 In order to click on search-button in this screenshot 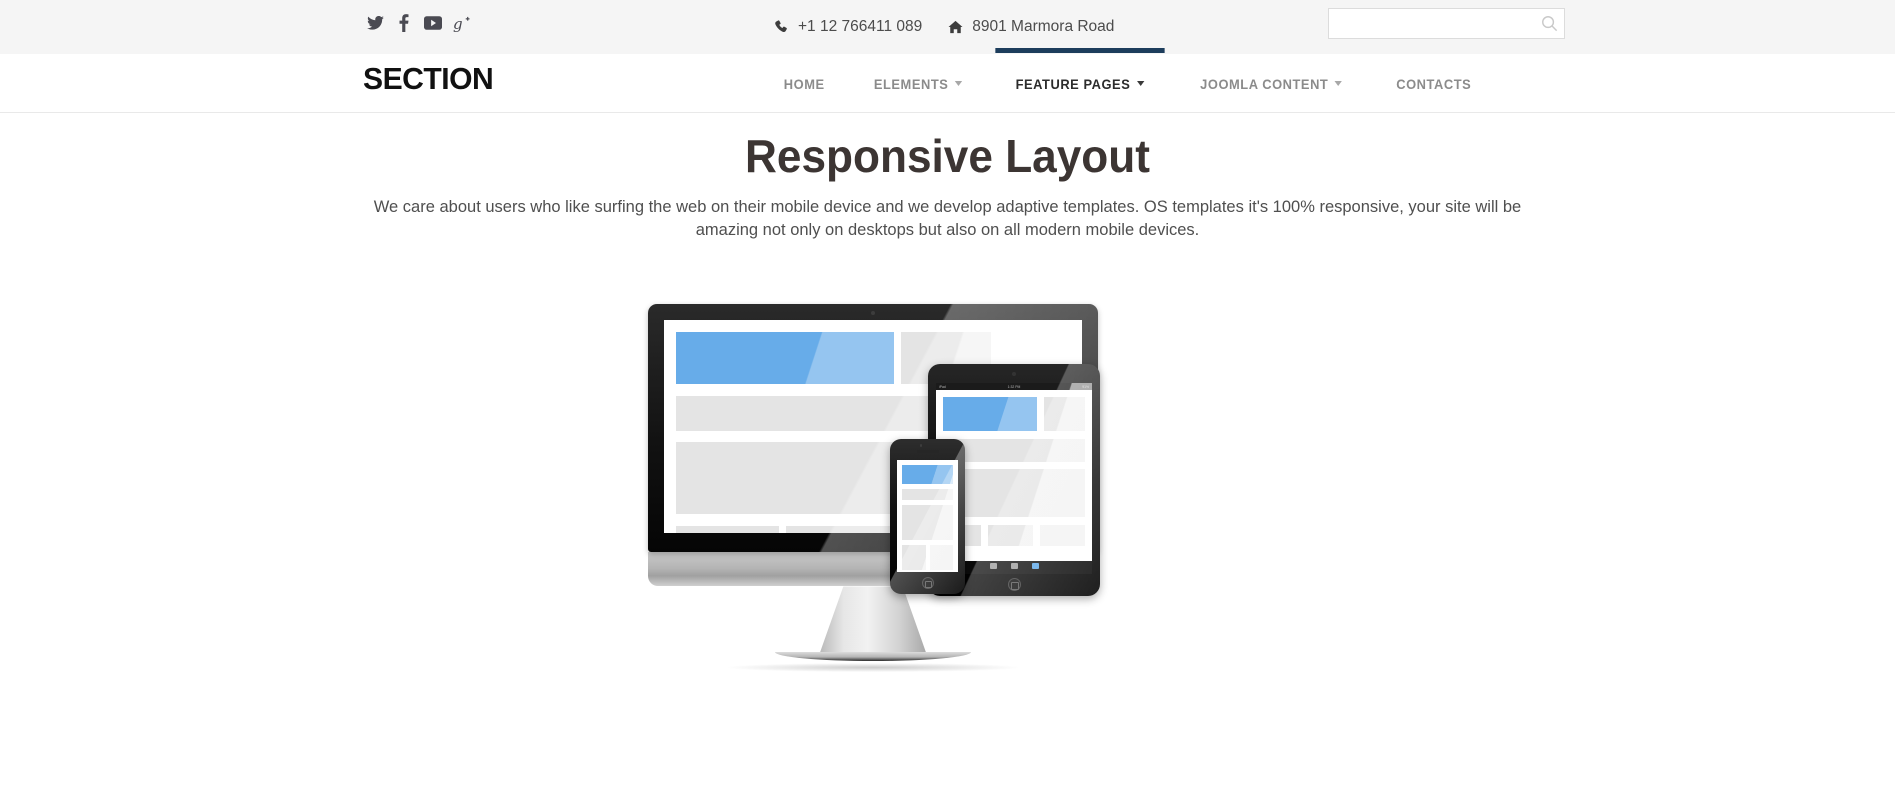, I will do `click(1549, 23)`.